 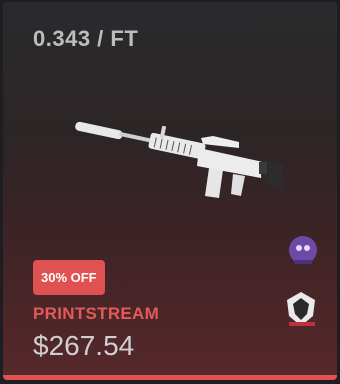 What do you see at coordinates (303, 250) in the screenshot?
I see `sticker-ghost-icon` at bounding box center [303, 250].